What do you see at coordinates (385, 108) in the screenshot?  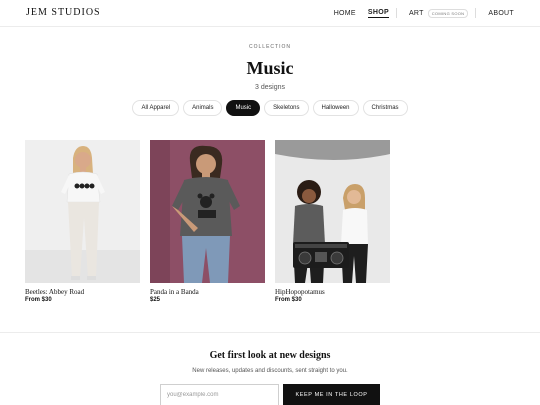 I see `filter-christmas: Christmas` at bounding box center [385, 108].